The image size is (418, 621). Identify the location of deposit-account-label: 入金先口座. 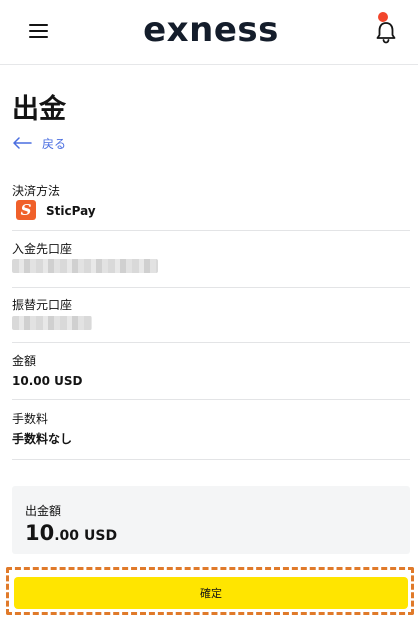
(42, 249).